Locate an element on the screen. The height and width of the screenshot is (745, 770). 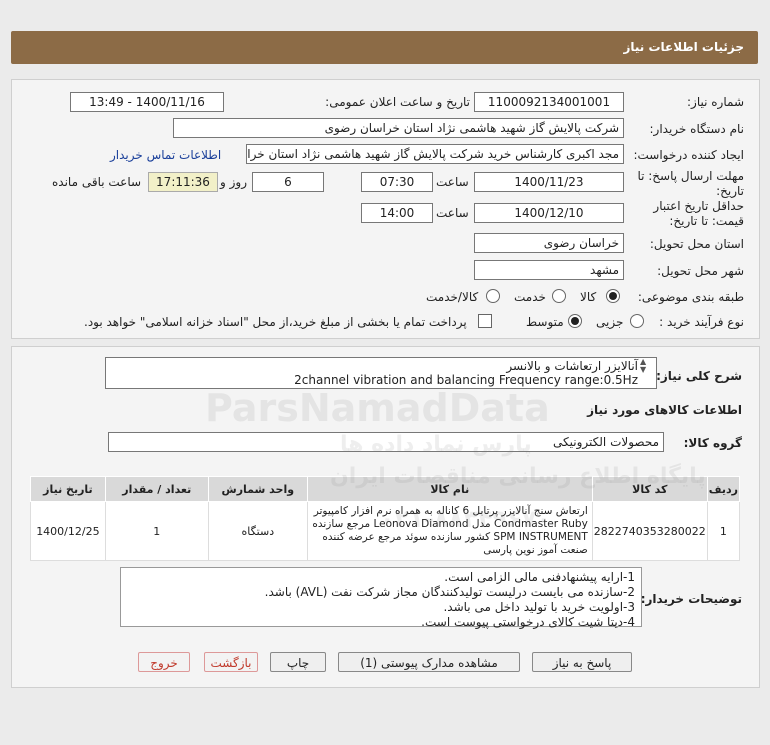
category-label: طبقه بندی موضوعی: is located at coordinates (690, 297).